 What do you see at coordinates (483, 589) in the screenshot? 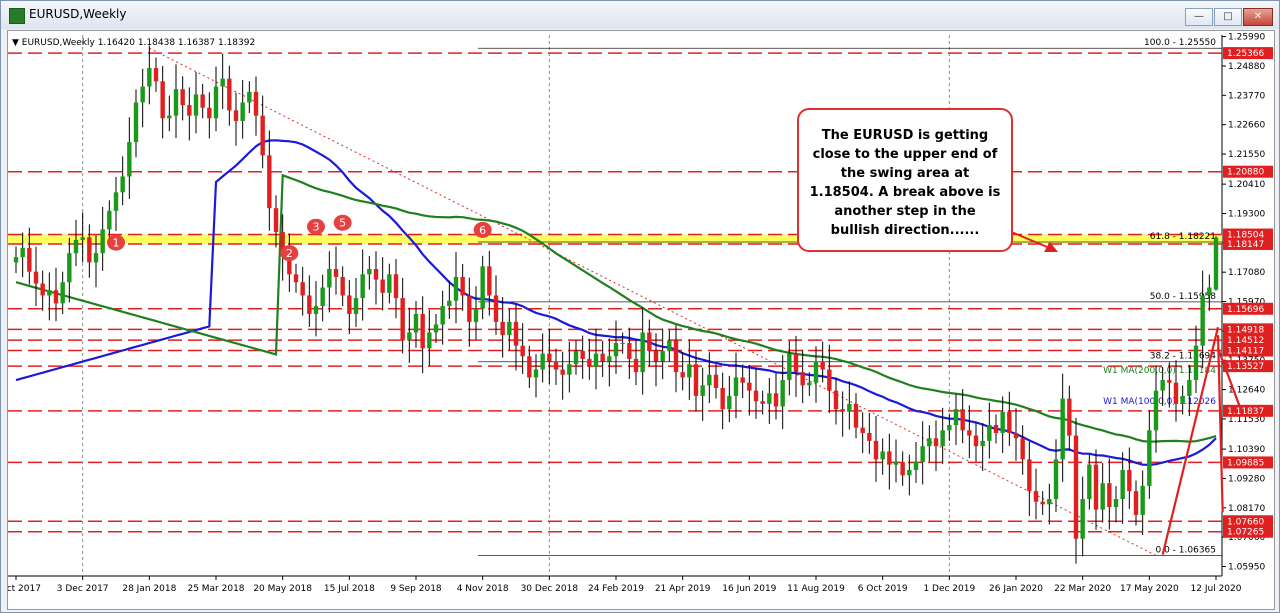
I see `time-tick-label: 4 Nov 2018` at bounding box center [483, 589].